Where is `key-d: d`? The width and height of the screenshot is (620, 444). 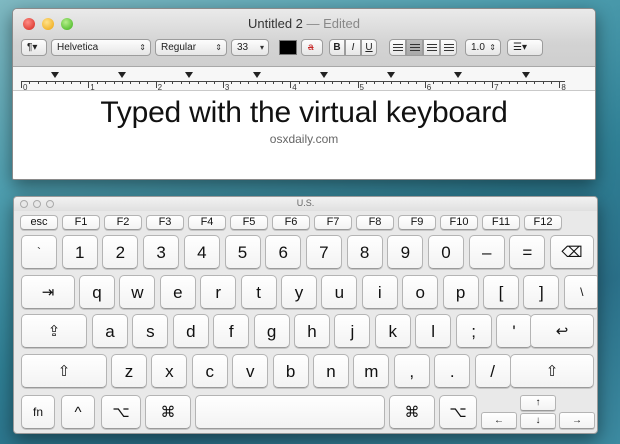 key-d: d is located at coordinates (190, 331).